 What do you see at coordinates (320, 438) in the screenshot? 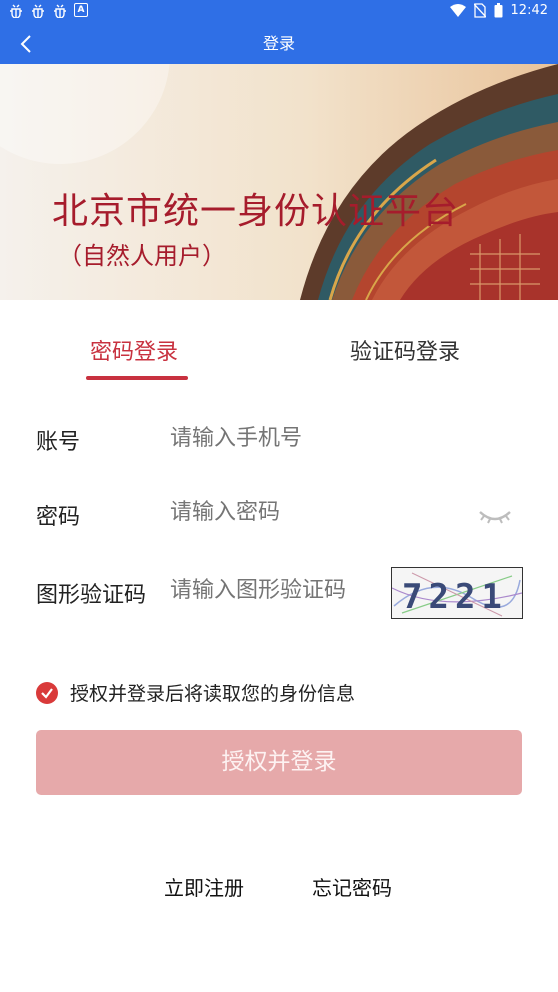
I see `account-input` at bounding box center [320, 438].